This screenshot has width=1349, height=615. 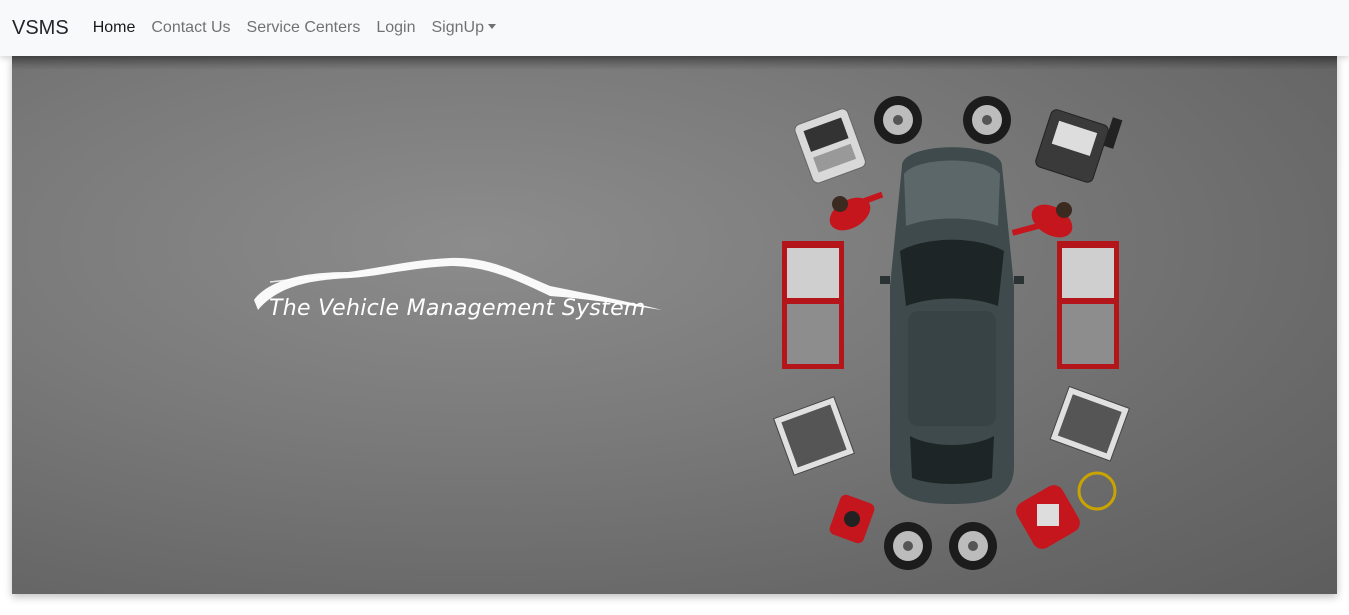 I want to click on nav-login: Login, so click(x=395, y=28).